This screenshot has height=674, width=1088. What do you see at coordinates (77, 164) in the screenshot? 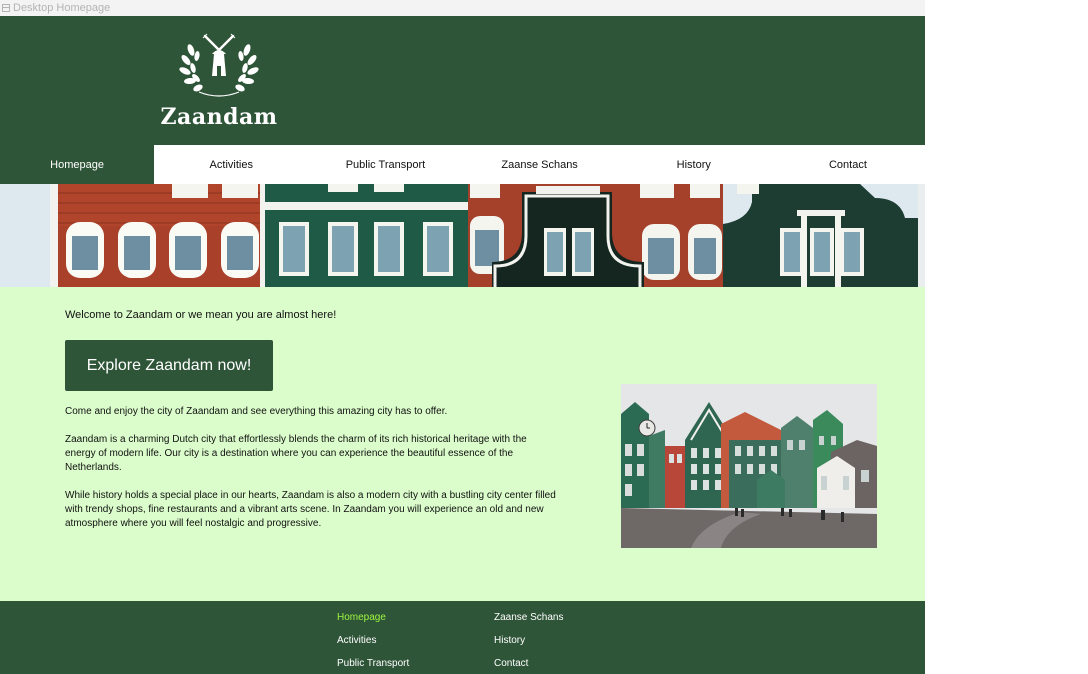
I see `nav-item-homepage: Homepage` at bounding box center [77, 164].